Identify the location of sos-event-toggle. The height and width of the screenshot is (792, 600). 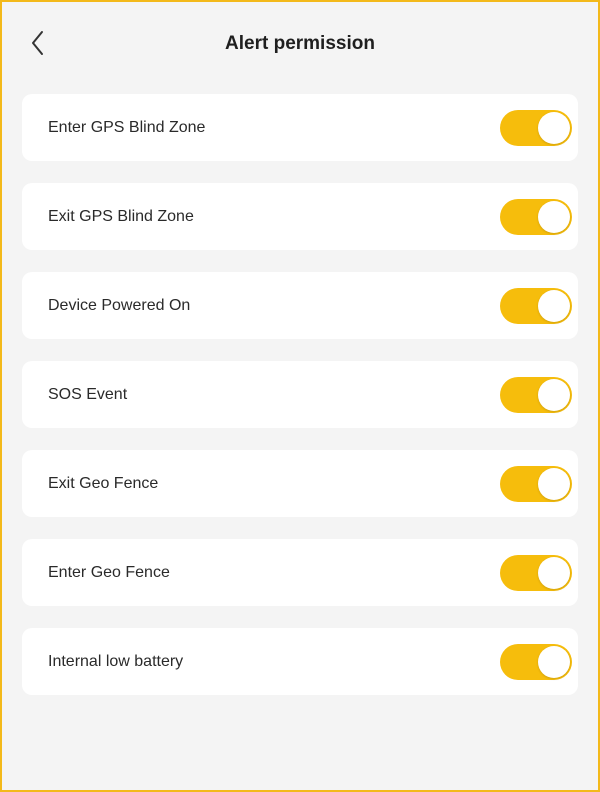
(536, 395).